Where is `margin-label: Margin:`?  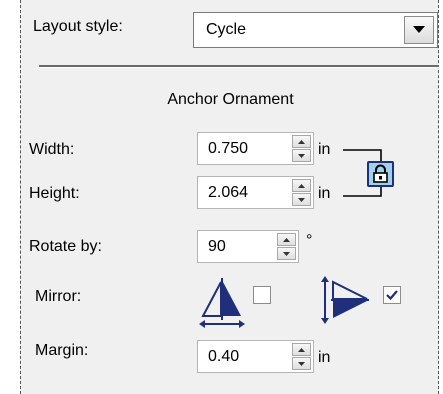 margin-label: Margin: is located at coordinates (62, 350).